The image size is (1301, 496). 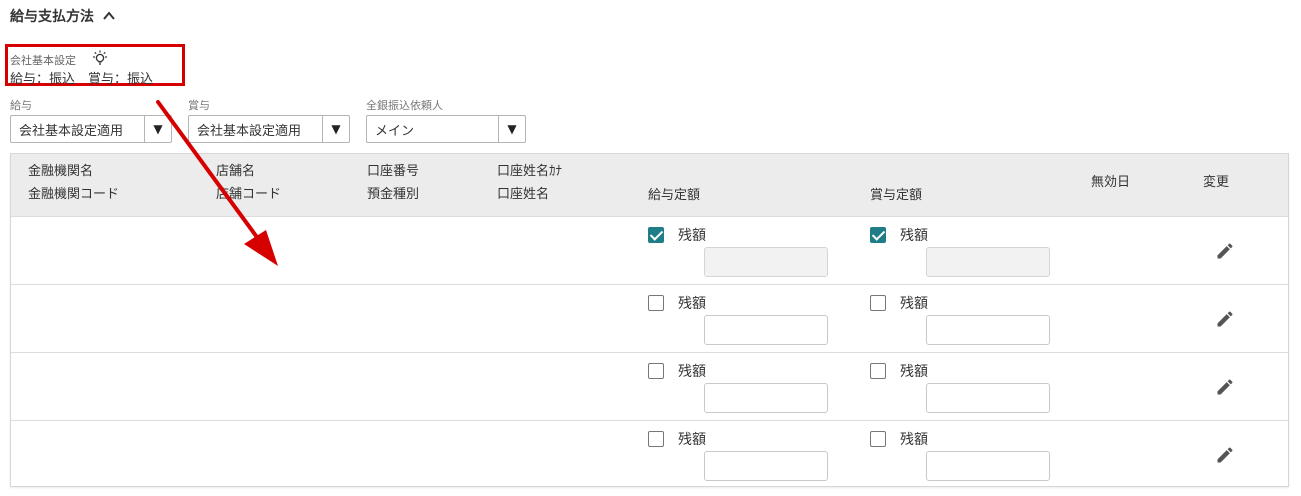 I want to click on bonus-method-select: 会社基本設定適用 ▼, so click(x=269, y=129).